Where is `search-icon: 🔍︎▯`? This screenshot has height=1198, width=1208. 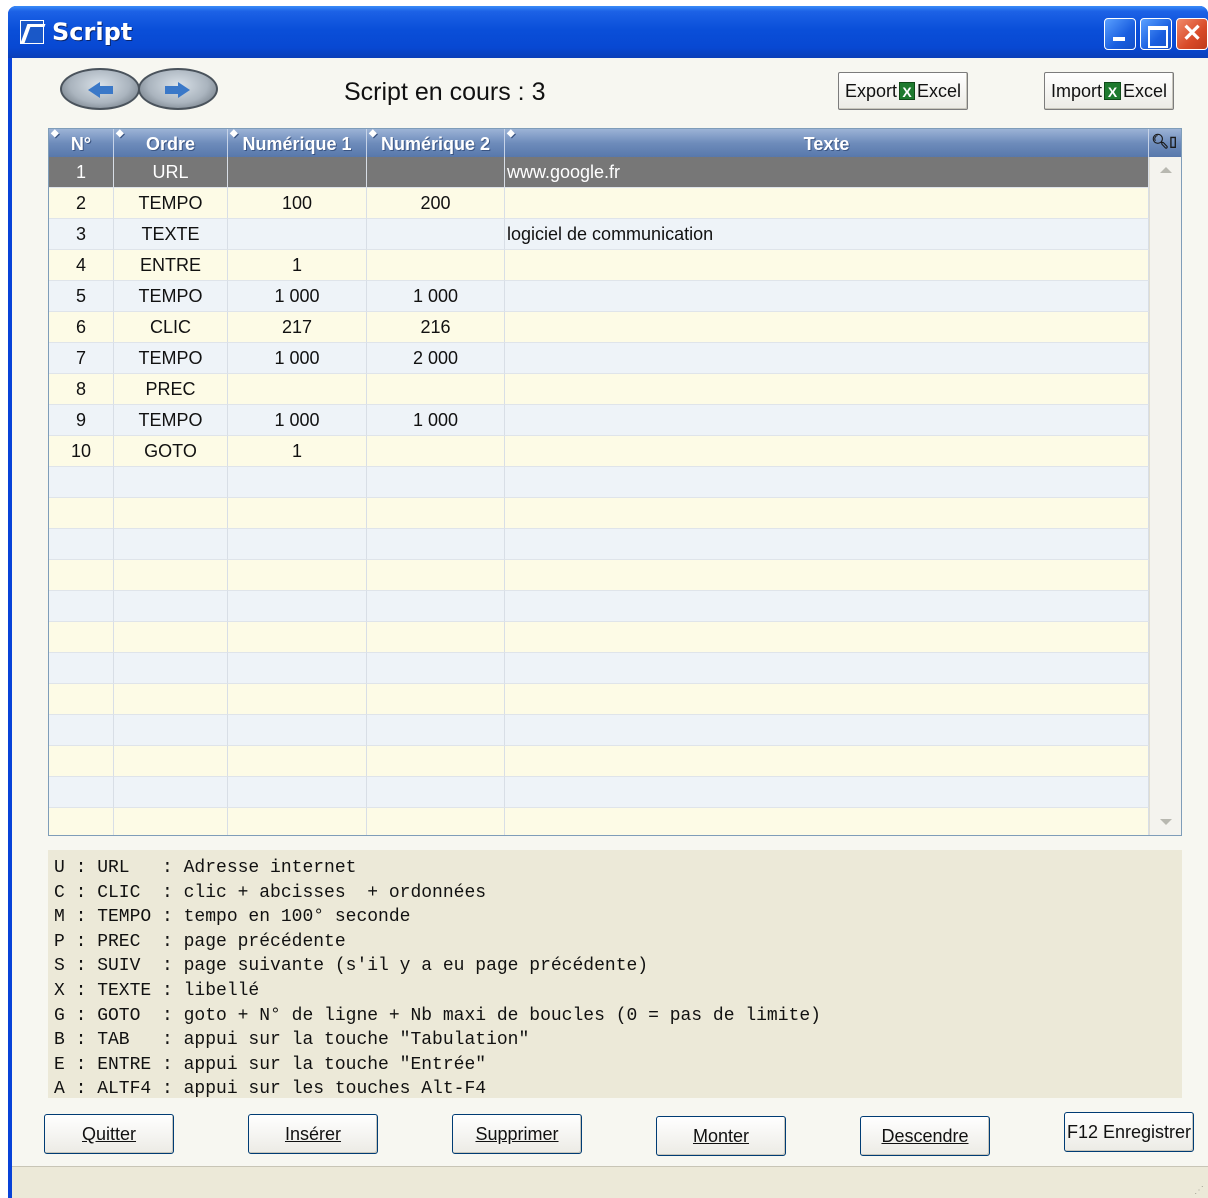 search-icon: 🔍︎▯ is located at coordinates (1164, 141).